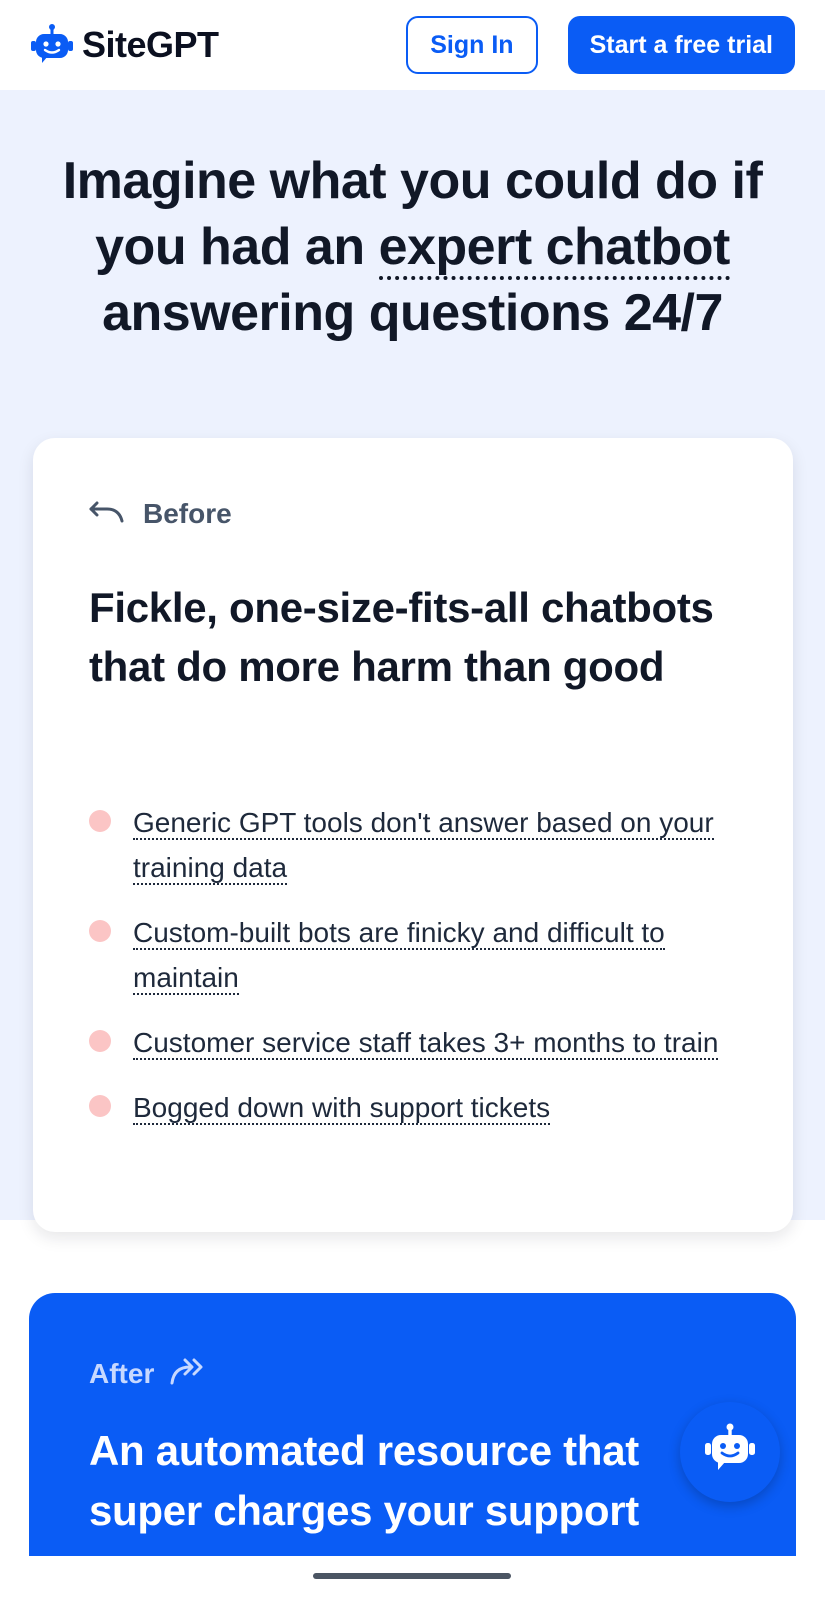 The height and width of the screenshot is (1600, 825). What do you see at coordinates (681, 45) in the screenshot?
I see `start-free-trial-button: Start a free trial` at bounding box center [681, 45].